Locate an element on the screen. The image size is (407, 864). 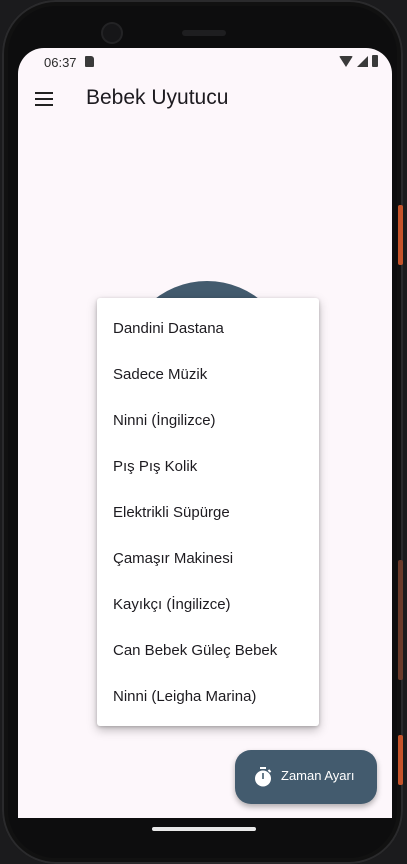
app-bar: Bebek Uyutucu is located at coordinates (205, 101).